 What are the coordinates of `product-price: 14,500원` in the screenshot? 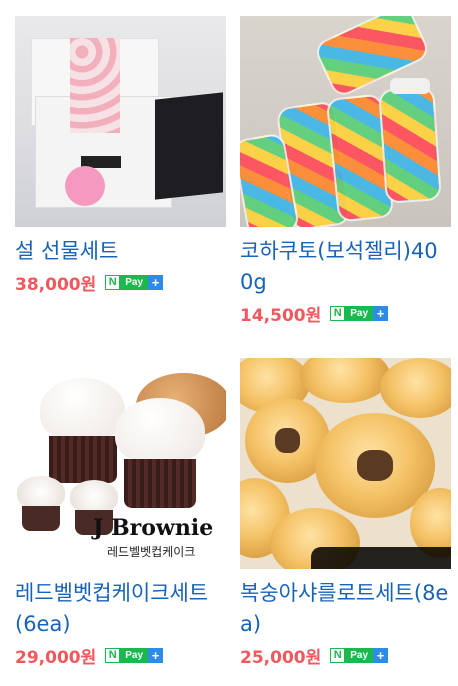 It's located at (281, 315).